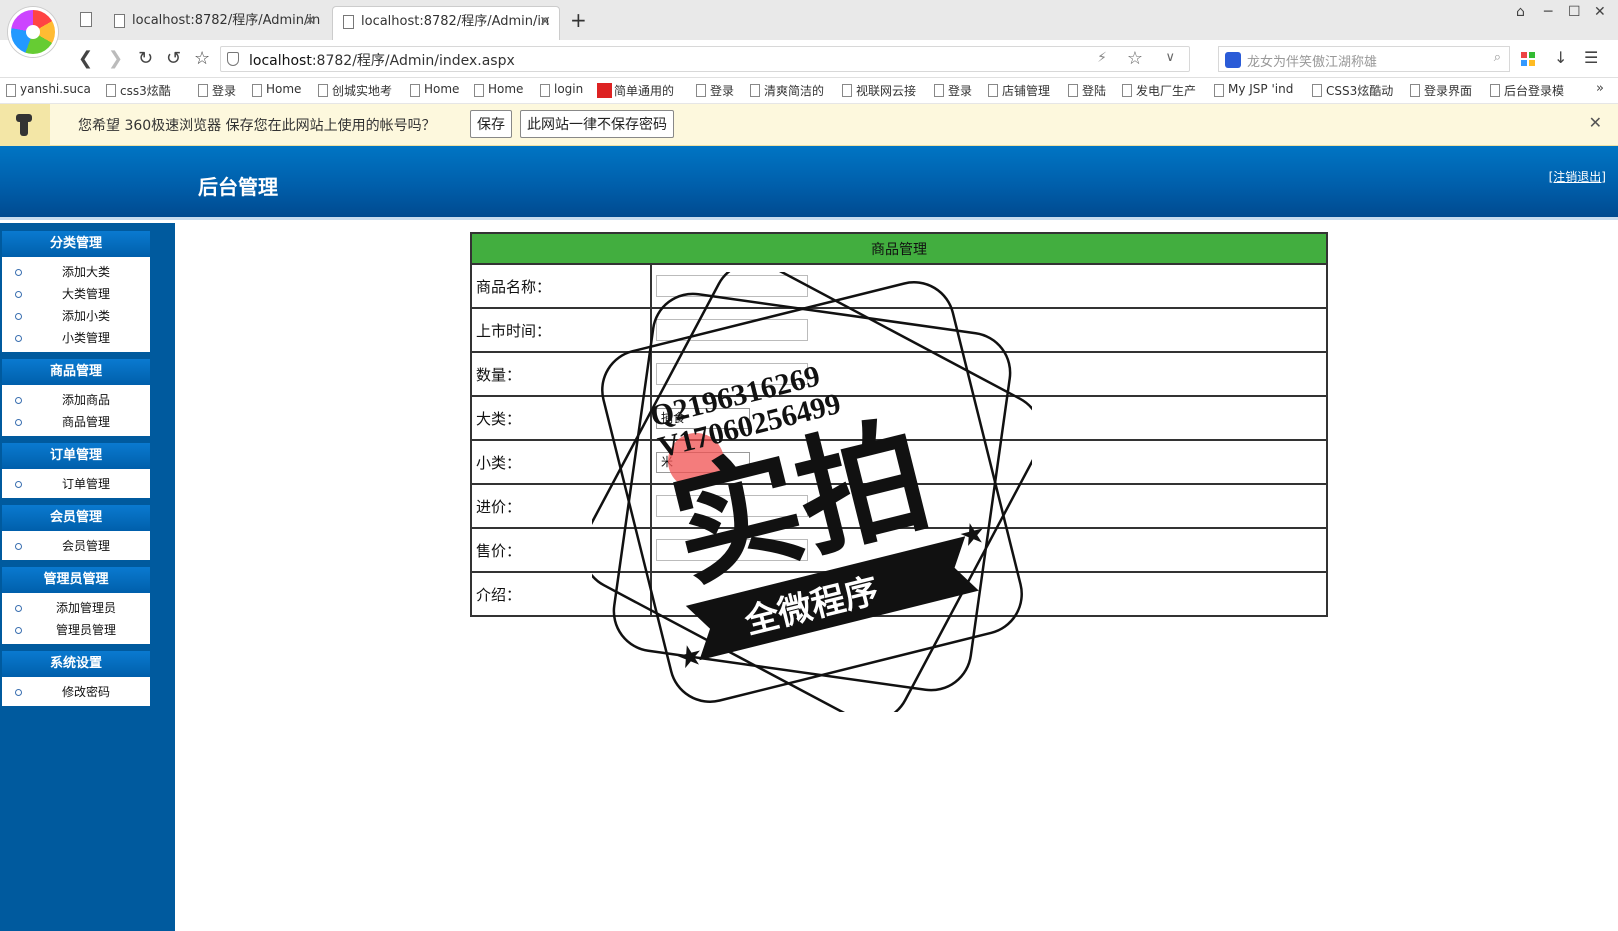 The width and height of the screenshot is (1618, 931). What do you see at coordinates (76, 470) in the screenshot?
I see `menu-group-order: 订单管理 订单管理` at bounding box center [76, 470].